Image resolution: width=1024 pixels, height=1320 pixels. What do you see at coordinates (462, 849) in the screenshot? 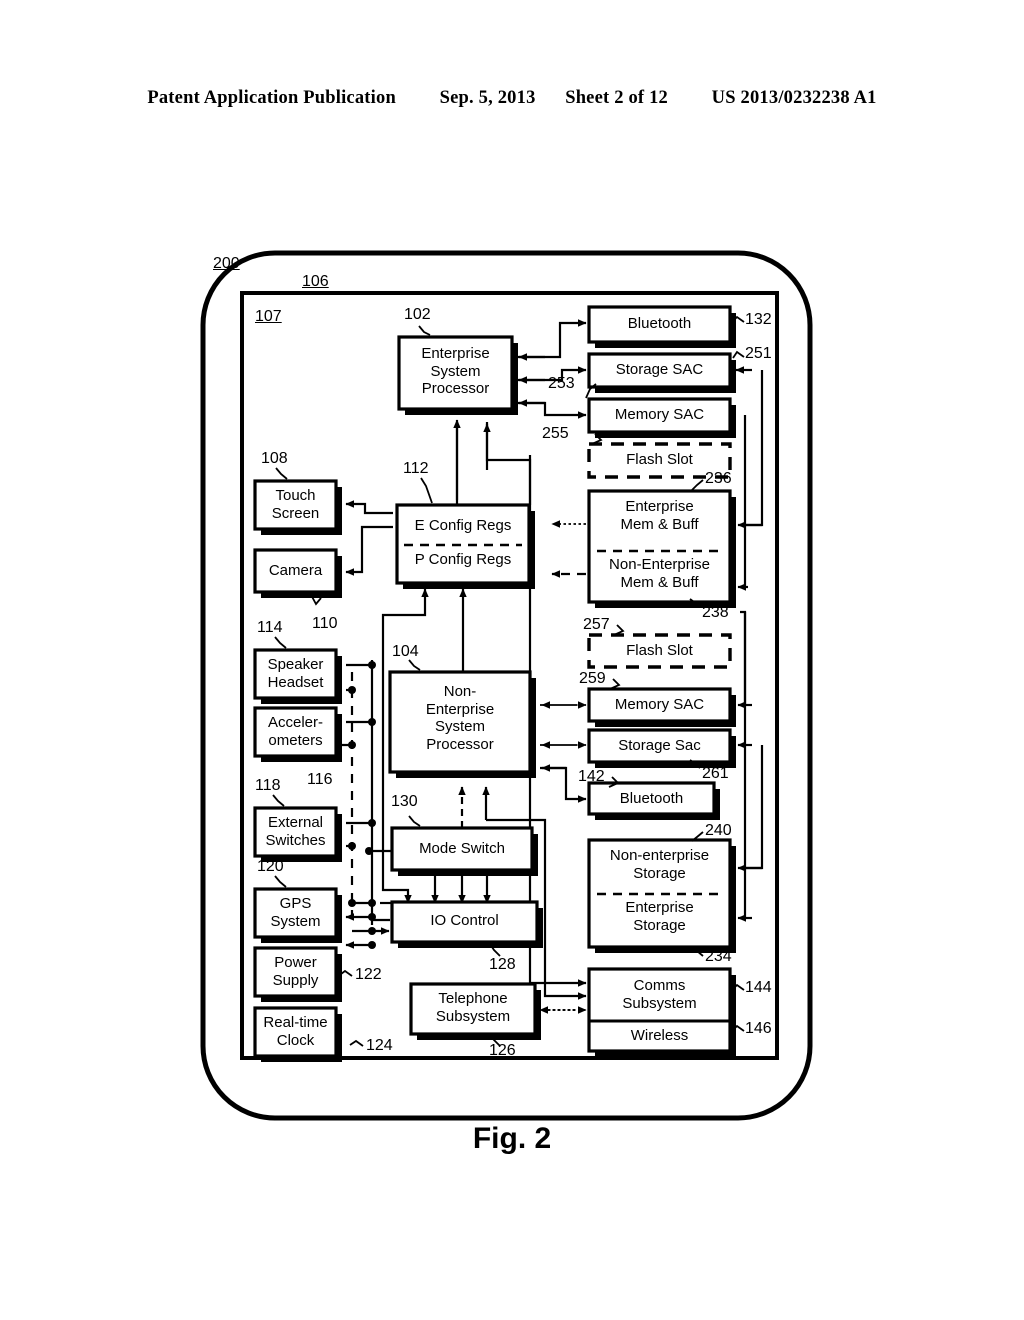
I see `box-mode-switch` at bounding box center [462, 849].